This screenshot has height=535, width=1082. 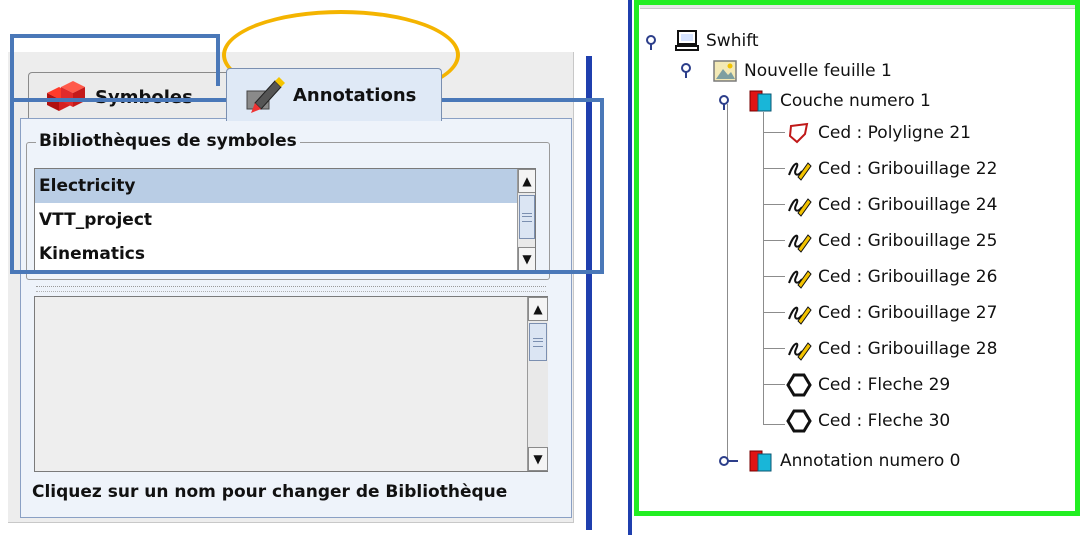 I want to click on tab-annotations-label: Annotations, so click(x=355, y=95).